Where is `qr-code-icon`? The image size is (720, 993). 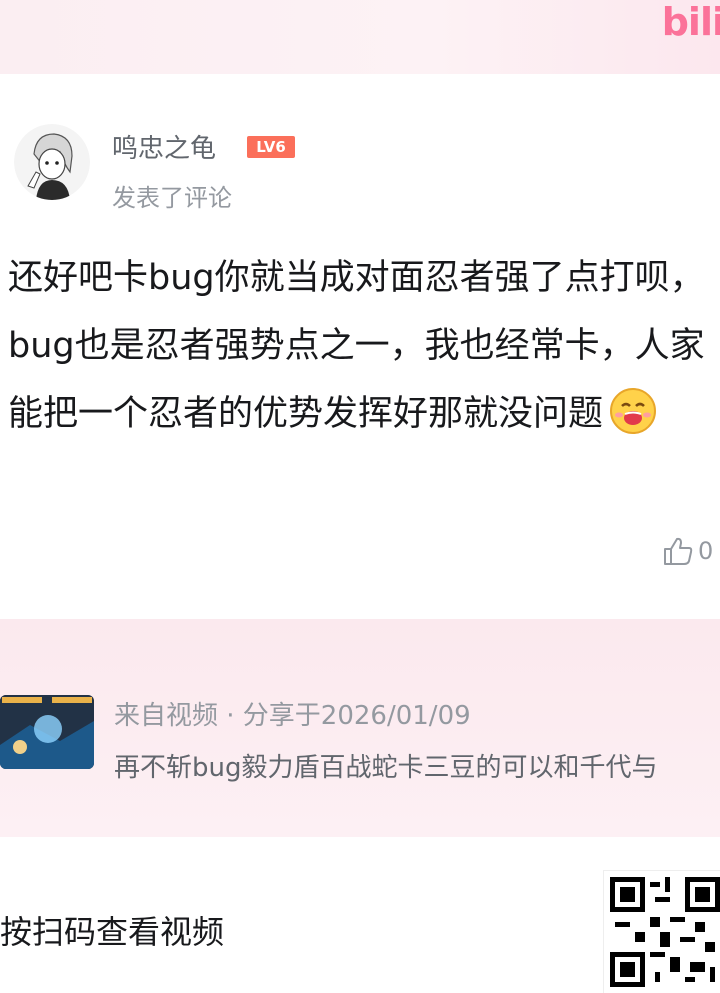 qr-code-icon is located at coordinates (662, 932).